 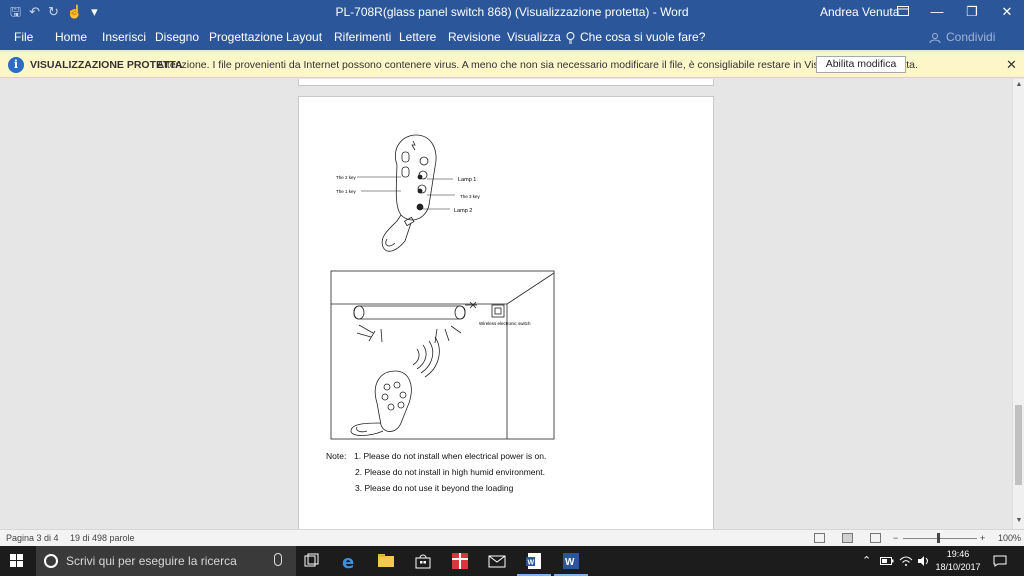 What do you see at coordinates (386, 561) in the screenshot?
I see `file-explorer-icon` at bounding box center [386, 561].